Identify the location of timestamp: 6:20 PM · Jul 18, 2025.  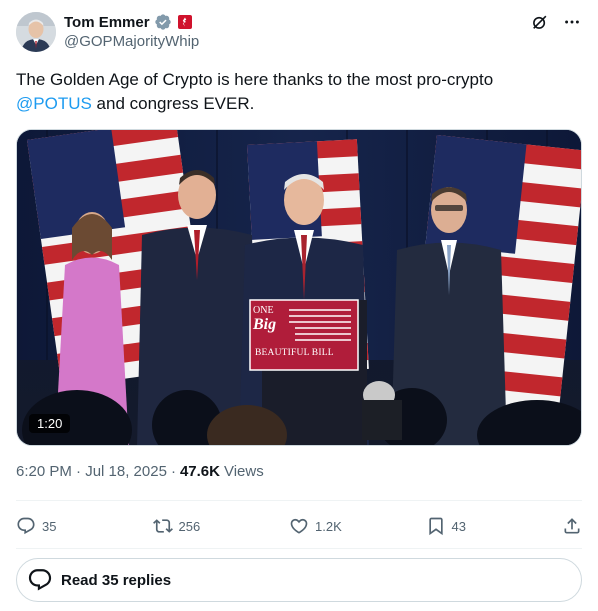
(91, 471).